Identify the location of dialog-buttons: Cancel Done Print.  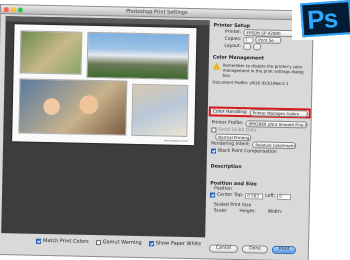
(252, 249).